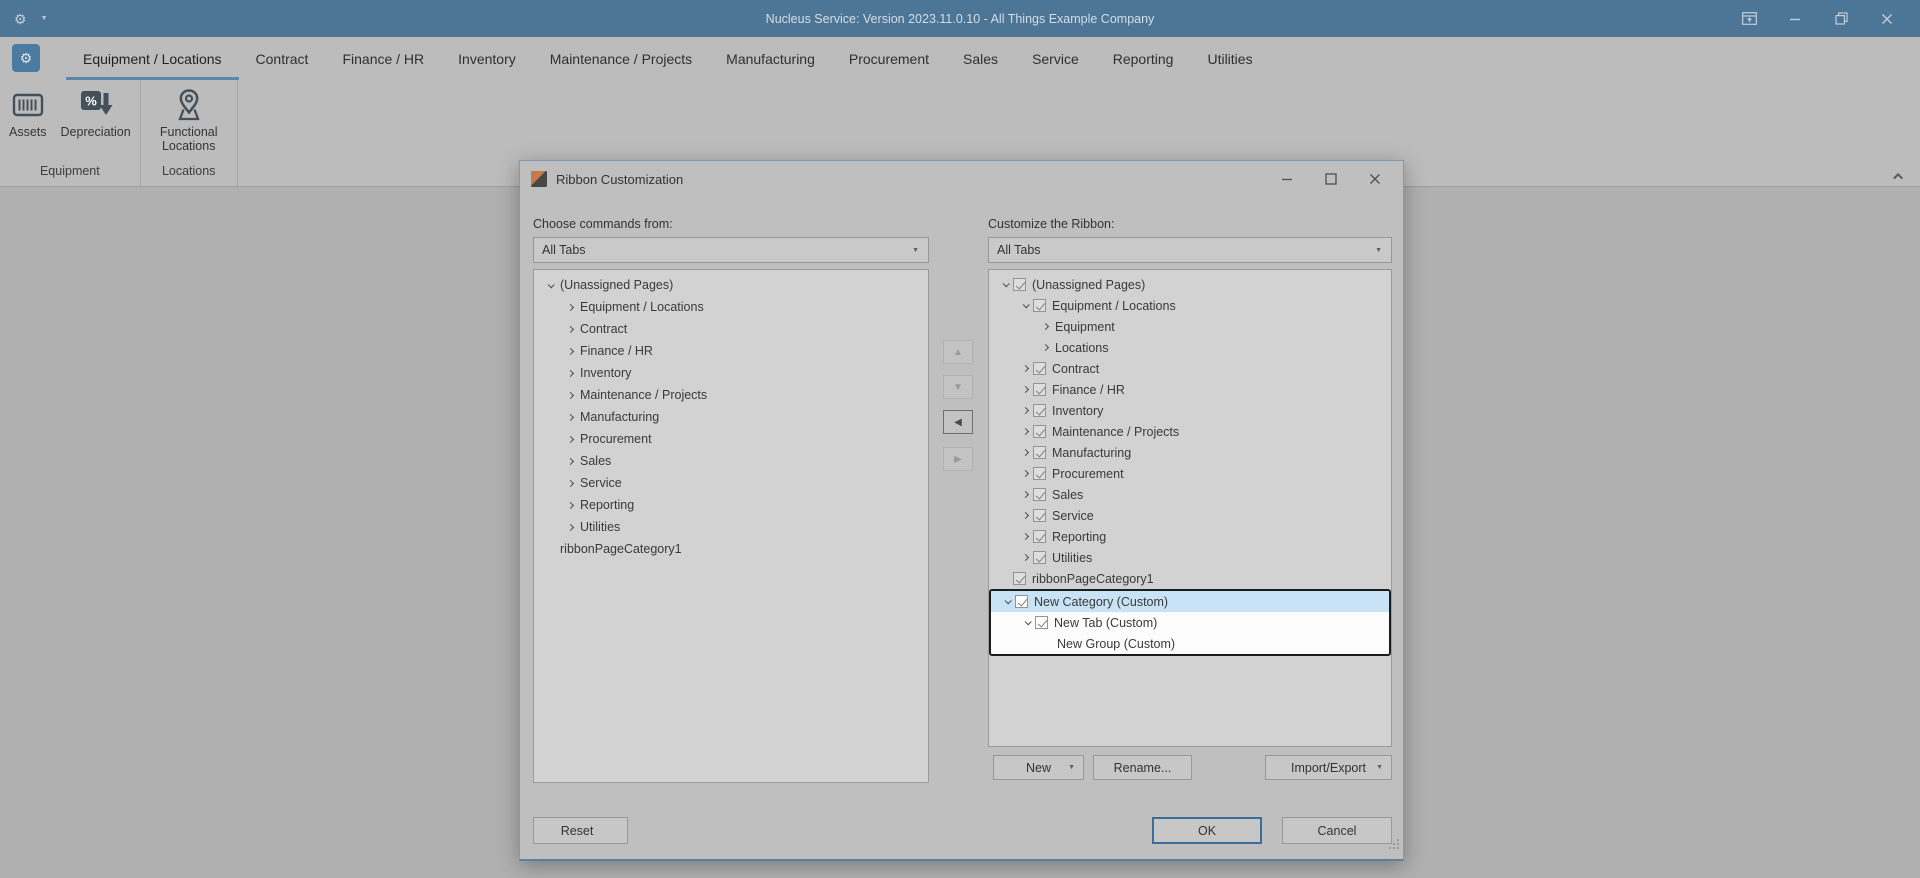 The height and width of the screenshot is (878, 1920). Describe the element at coordinates (958, 387) in the screenshot. I see `move-down-button: ▼` at that location.